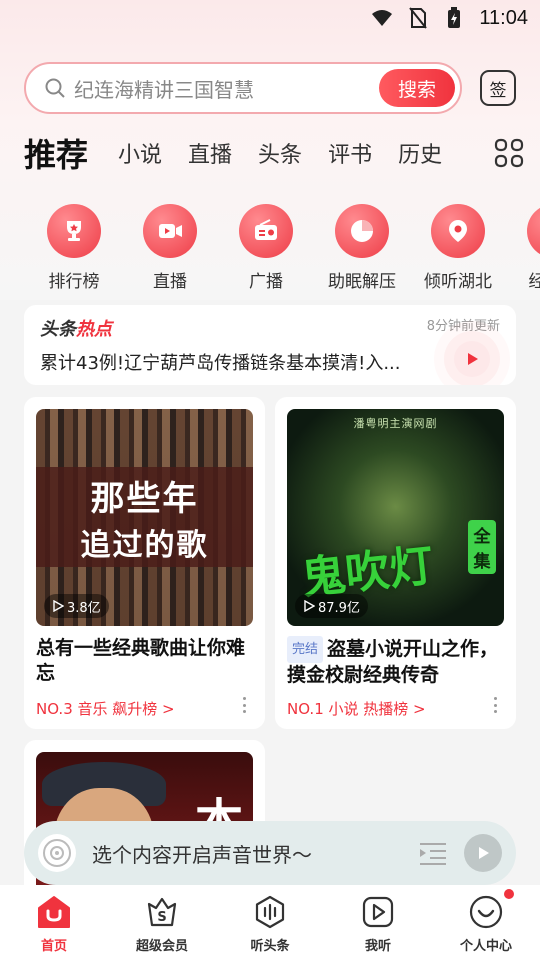  What do you see at coordinates (331, 606) in the screenshot?
I see `play-count: 87.9亿` at bounding box center [331, 606].